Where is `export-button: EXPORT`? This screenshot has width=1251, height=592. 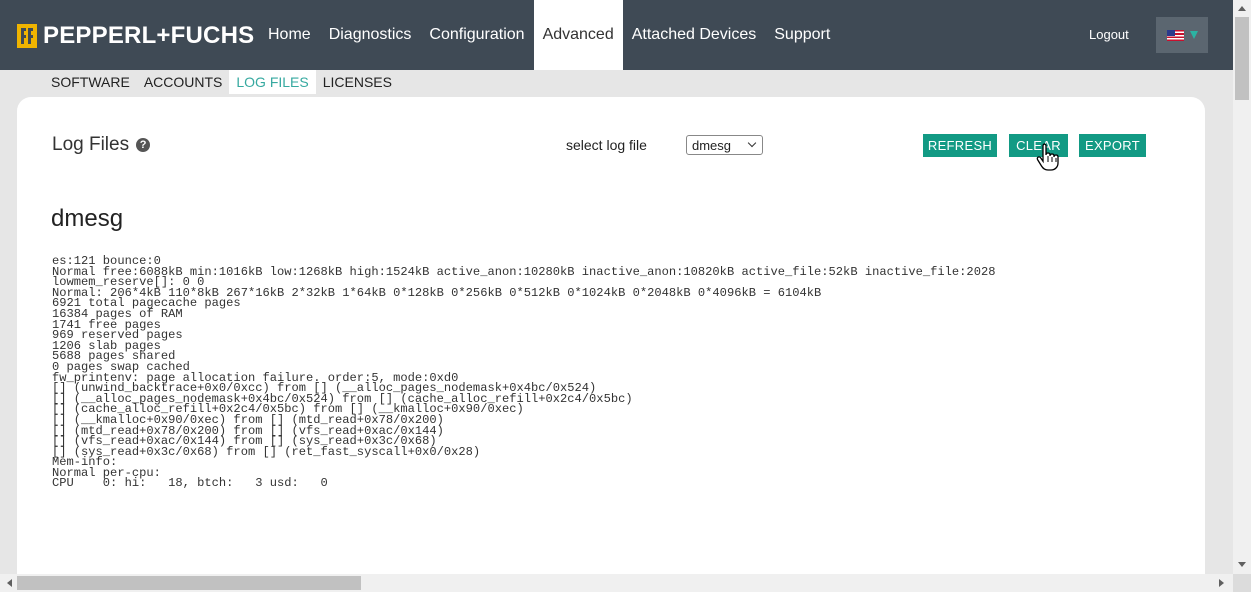
export-button: EXPORT is located at coordinates (1112, 145).